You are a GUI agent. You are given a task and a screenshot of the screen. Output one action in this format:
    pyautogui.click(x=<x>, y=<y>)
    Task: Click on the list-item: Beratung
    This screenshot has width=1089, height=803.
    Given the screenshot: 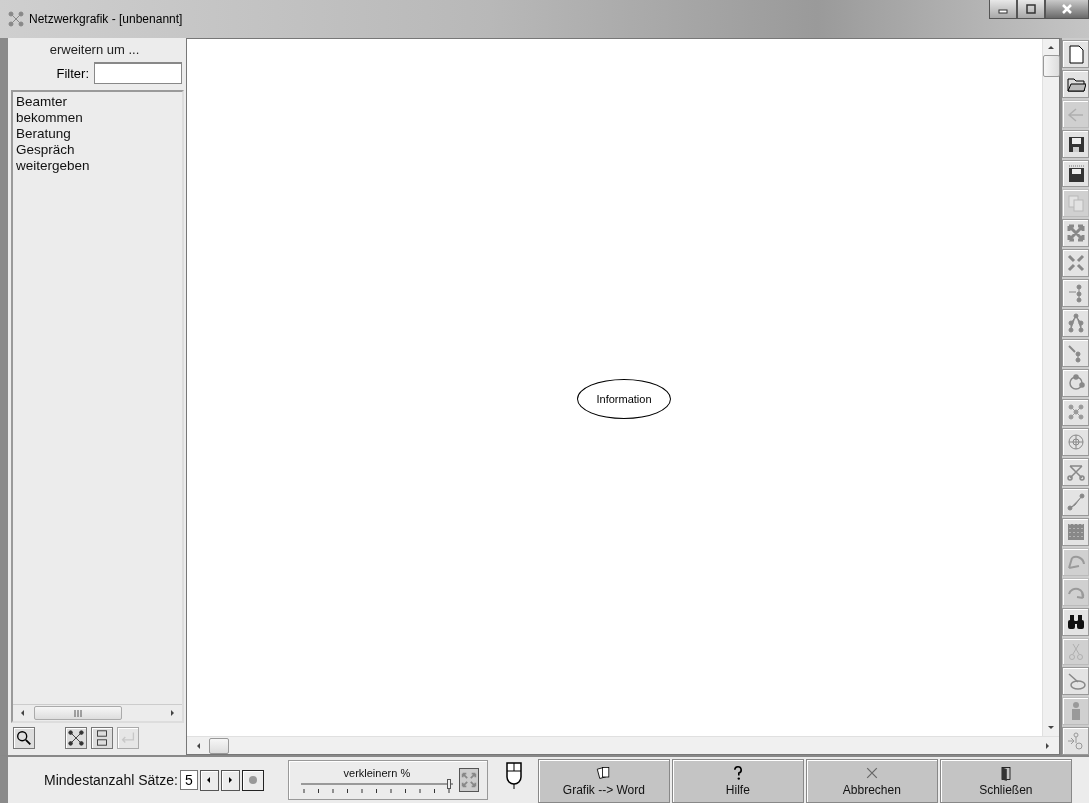 What is the action you would take?
    pyautogui.click(x=97, y=134)
    